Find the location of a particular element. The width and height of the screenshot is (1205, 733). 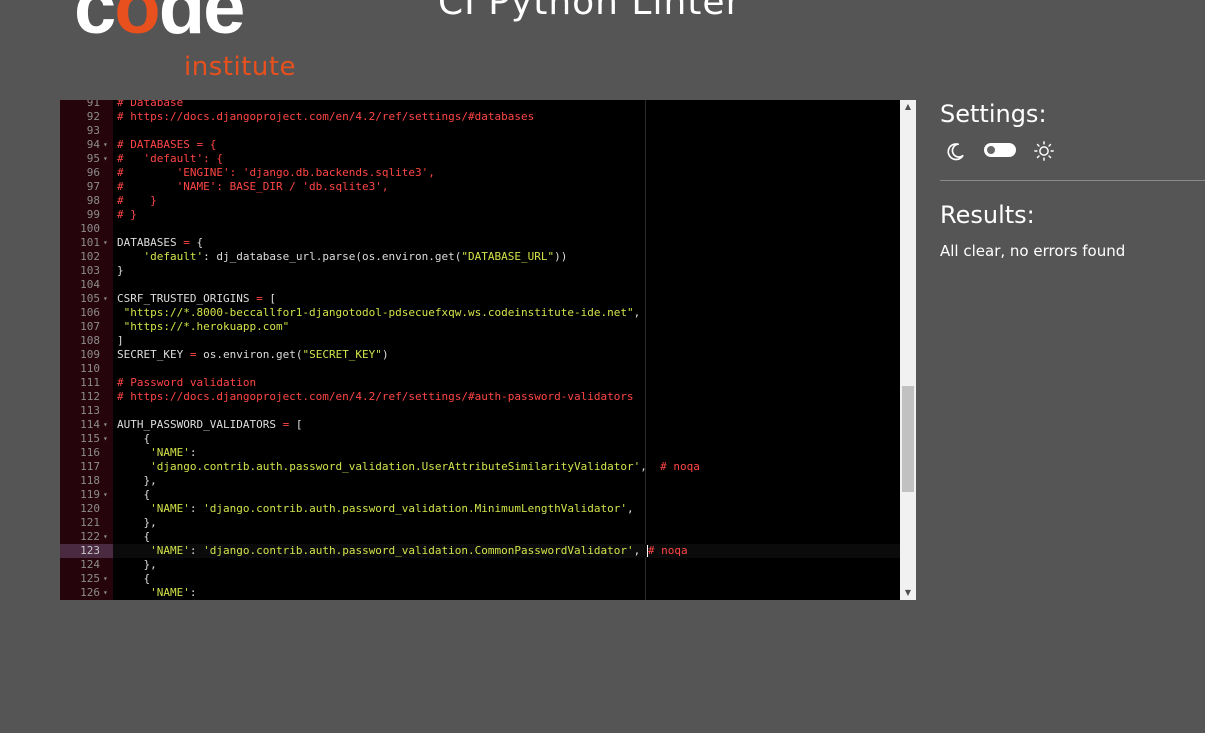

code-text: # 'default': { is located at coordinates (170, 159).